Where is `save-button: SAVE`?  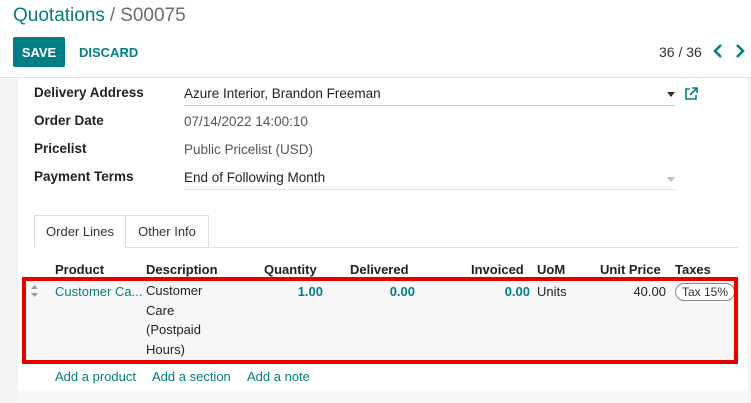 save-button: SAVE is located at coordinates (39, 52).